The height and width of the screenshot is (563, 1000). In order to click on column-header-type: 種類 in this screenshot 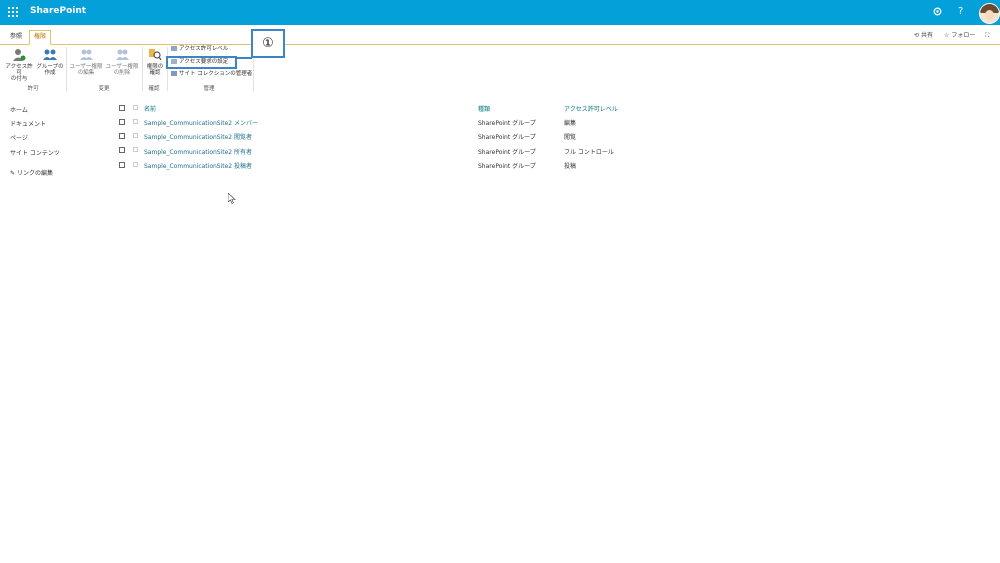, I will do `click(484, 108)`.